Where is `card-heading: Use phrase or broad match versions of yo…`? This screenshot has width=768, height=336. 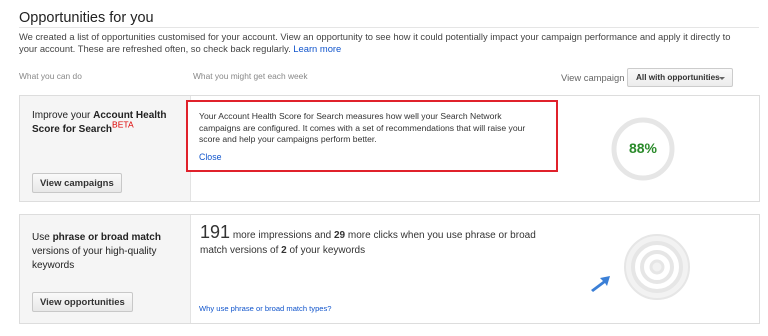
card-heading: Use phrase or broad match versions of yo… is located at coordinates (107, 252).